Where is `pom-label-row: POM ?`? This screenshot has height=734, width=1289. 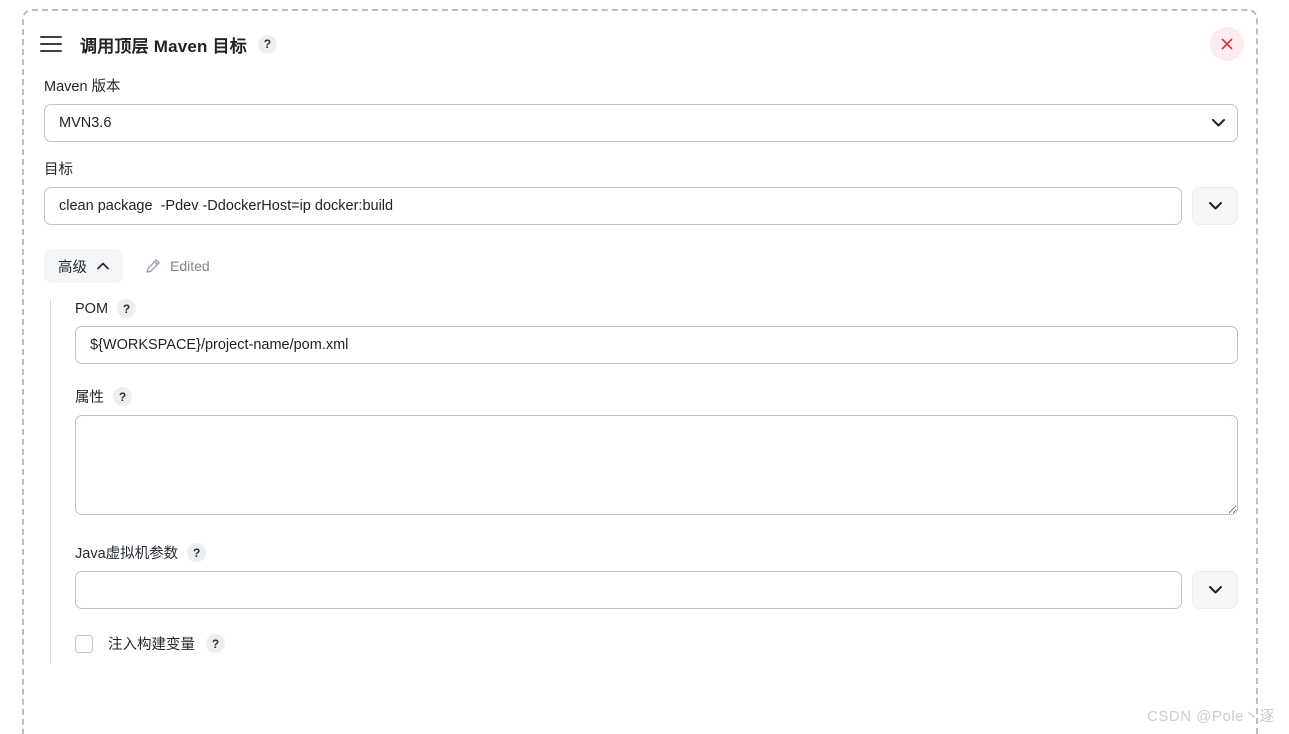
pom-label-row: POM ? is located at coordinates (656, 308).